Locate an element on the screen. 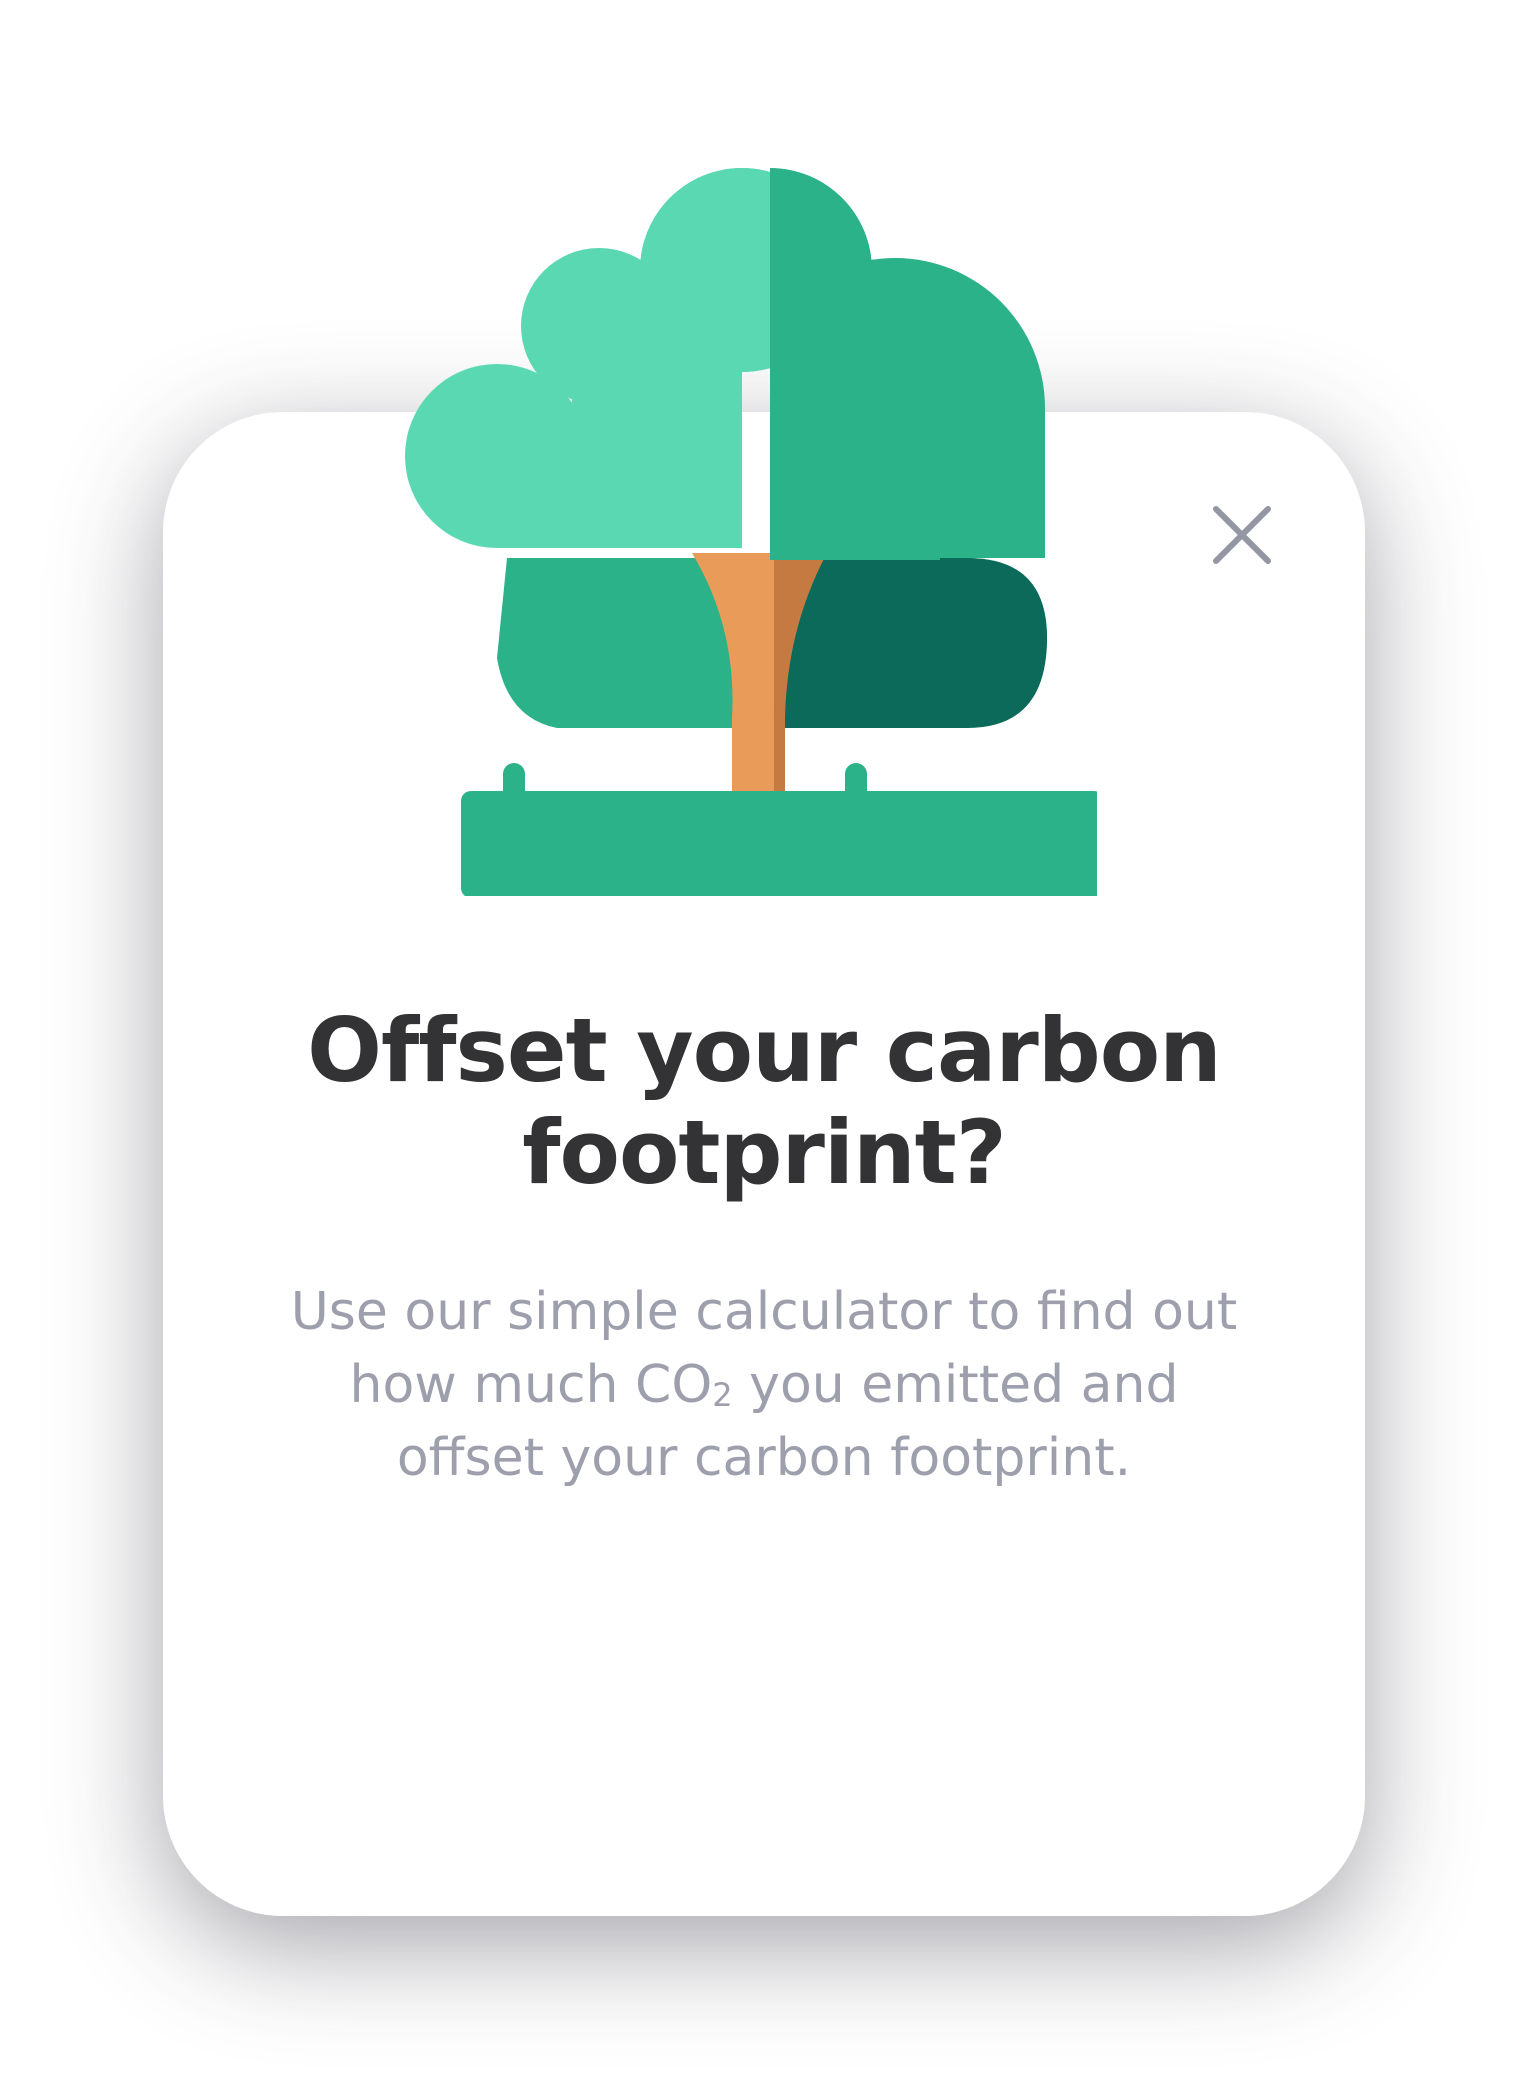 Image resolution: width=1520 pixels, height=2076 pixels. close-icon is located at coordinates (1242, 535).